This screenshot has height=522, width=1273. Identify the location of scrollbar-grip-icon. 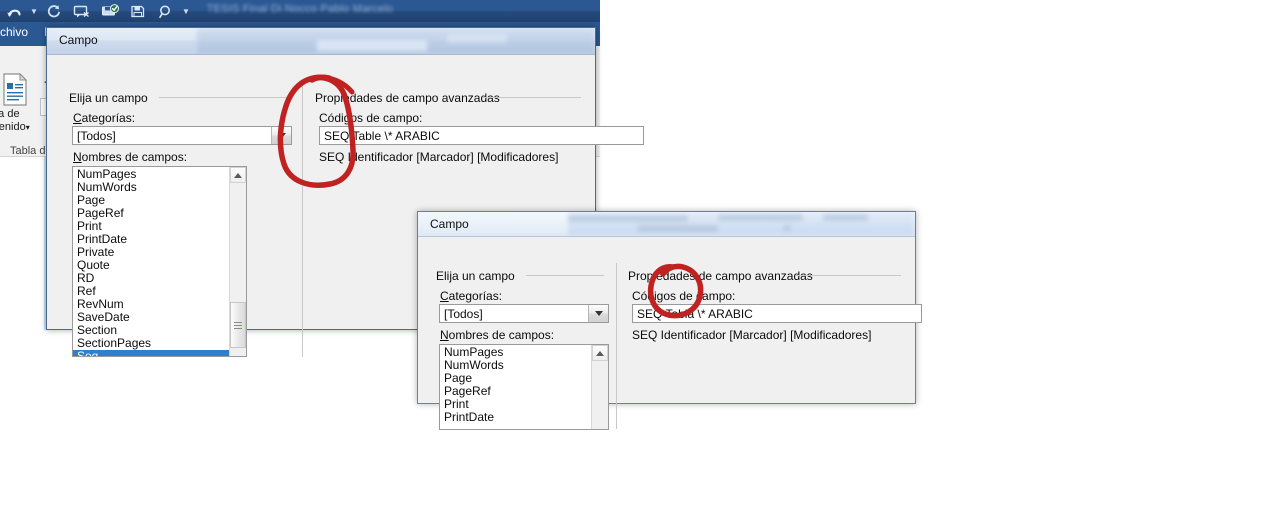
(238, 325).